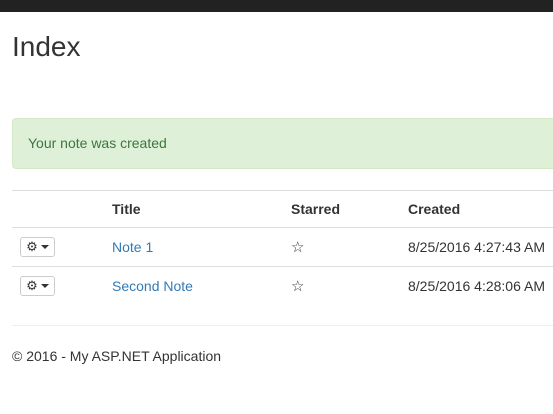 This screenshot has width=553, height=414. I want to click on footer-divider, so click(282, 325).